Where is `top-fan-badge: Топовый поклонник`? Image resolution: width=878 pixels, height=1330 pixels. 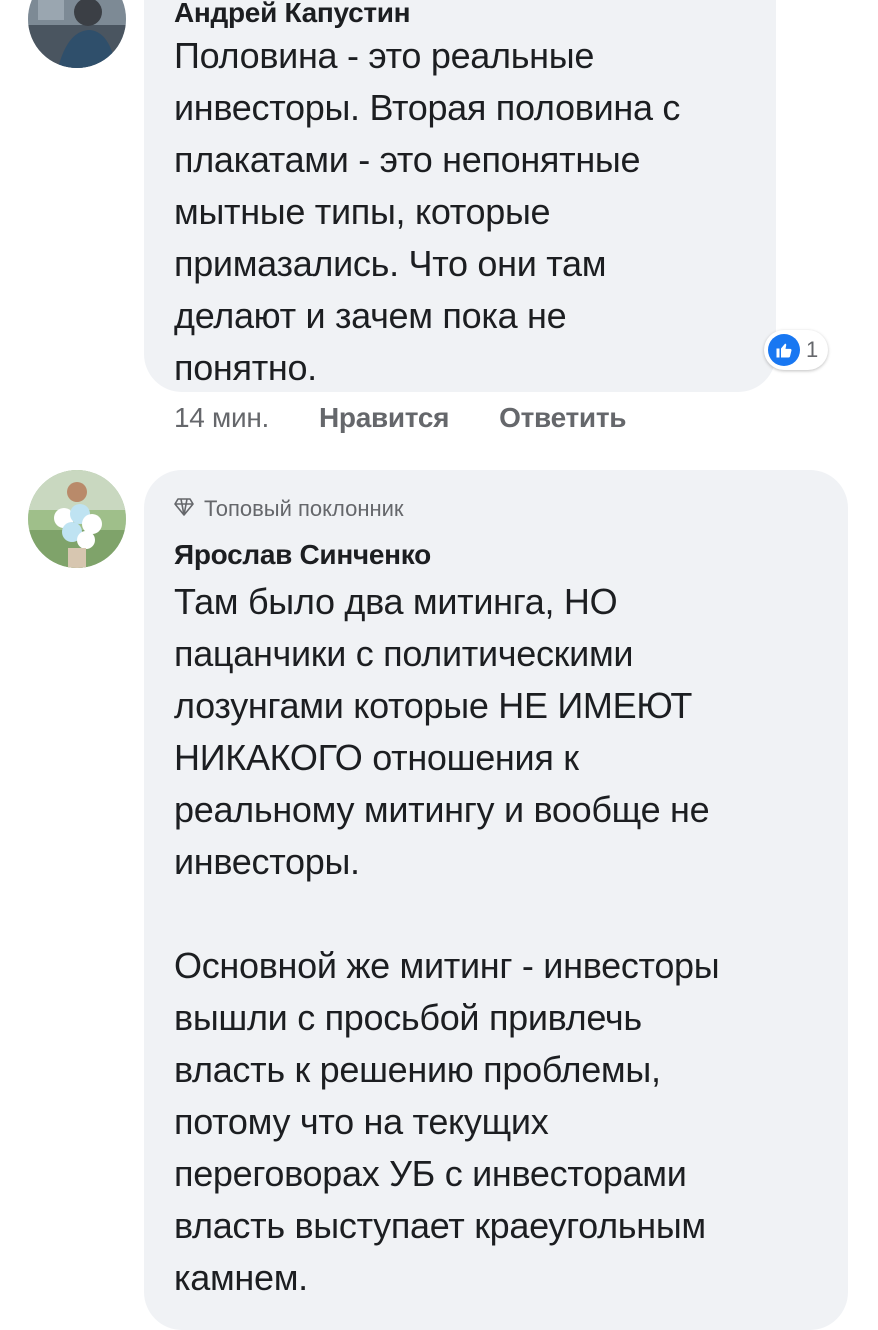
top-fan-badge: Топовый поклонник is located at coordinates (496, 509).